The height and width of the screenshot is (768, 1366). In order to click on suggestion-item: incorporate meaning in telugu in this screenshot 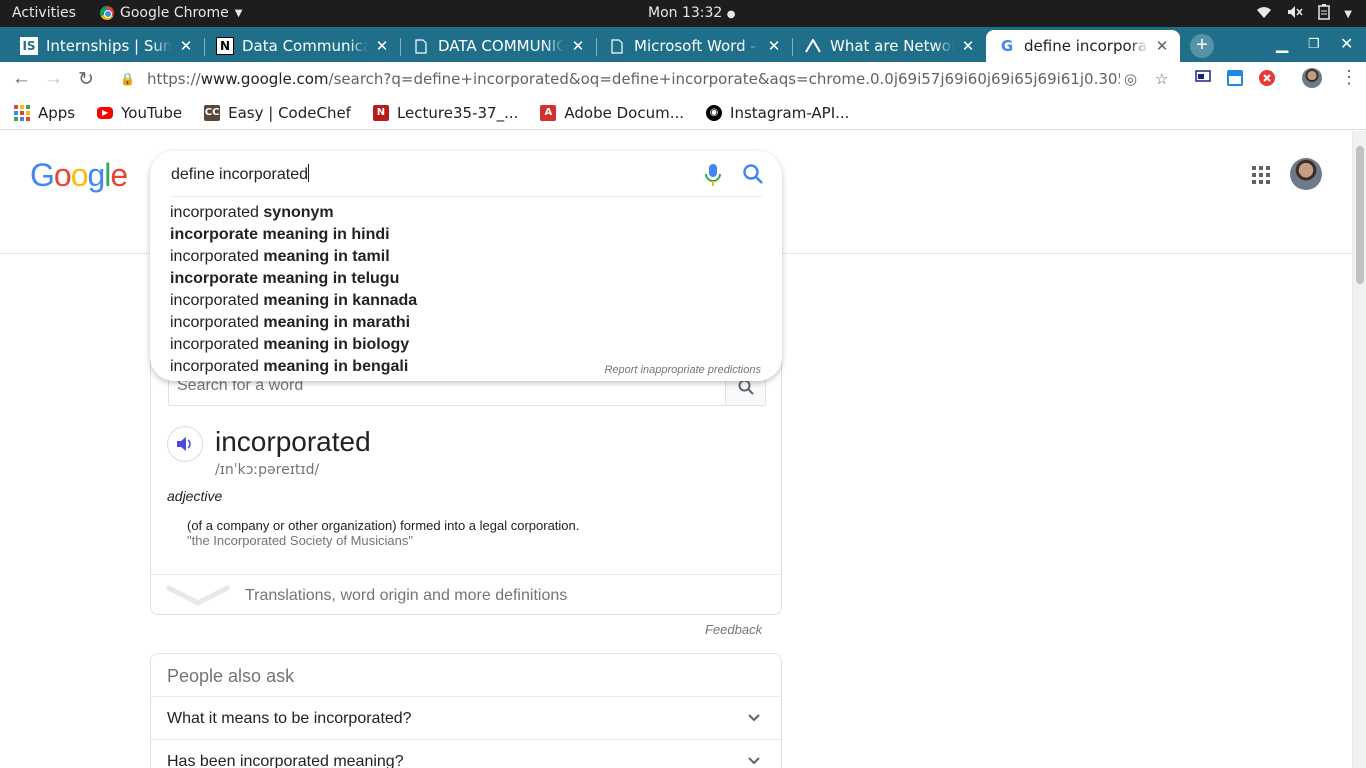, I will do `click(450, 279)`.